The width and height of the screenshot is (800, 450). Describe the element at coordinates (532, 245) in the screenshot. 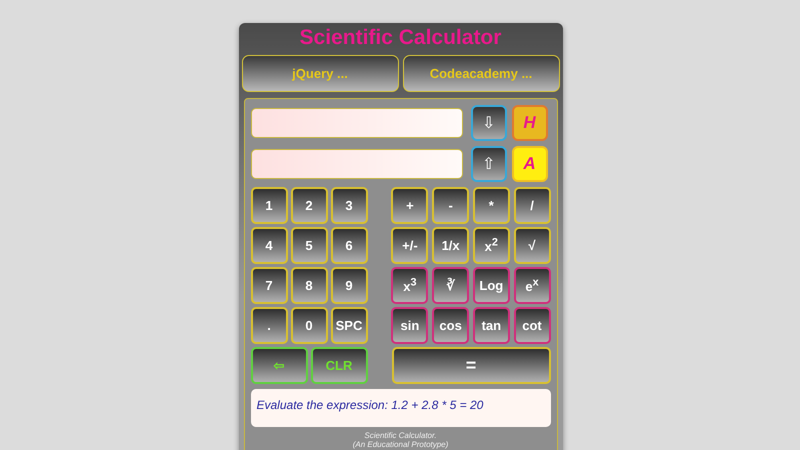

I see `operator-key: √` at that location.